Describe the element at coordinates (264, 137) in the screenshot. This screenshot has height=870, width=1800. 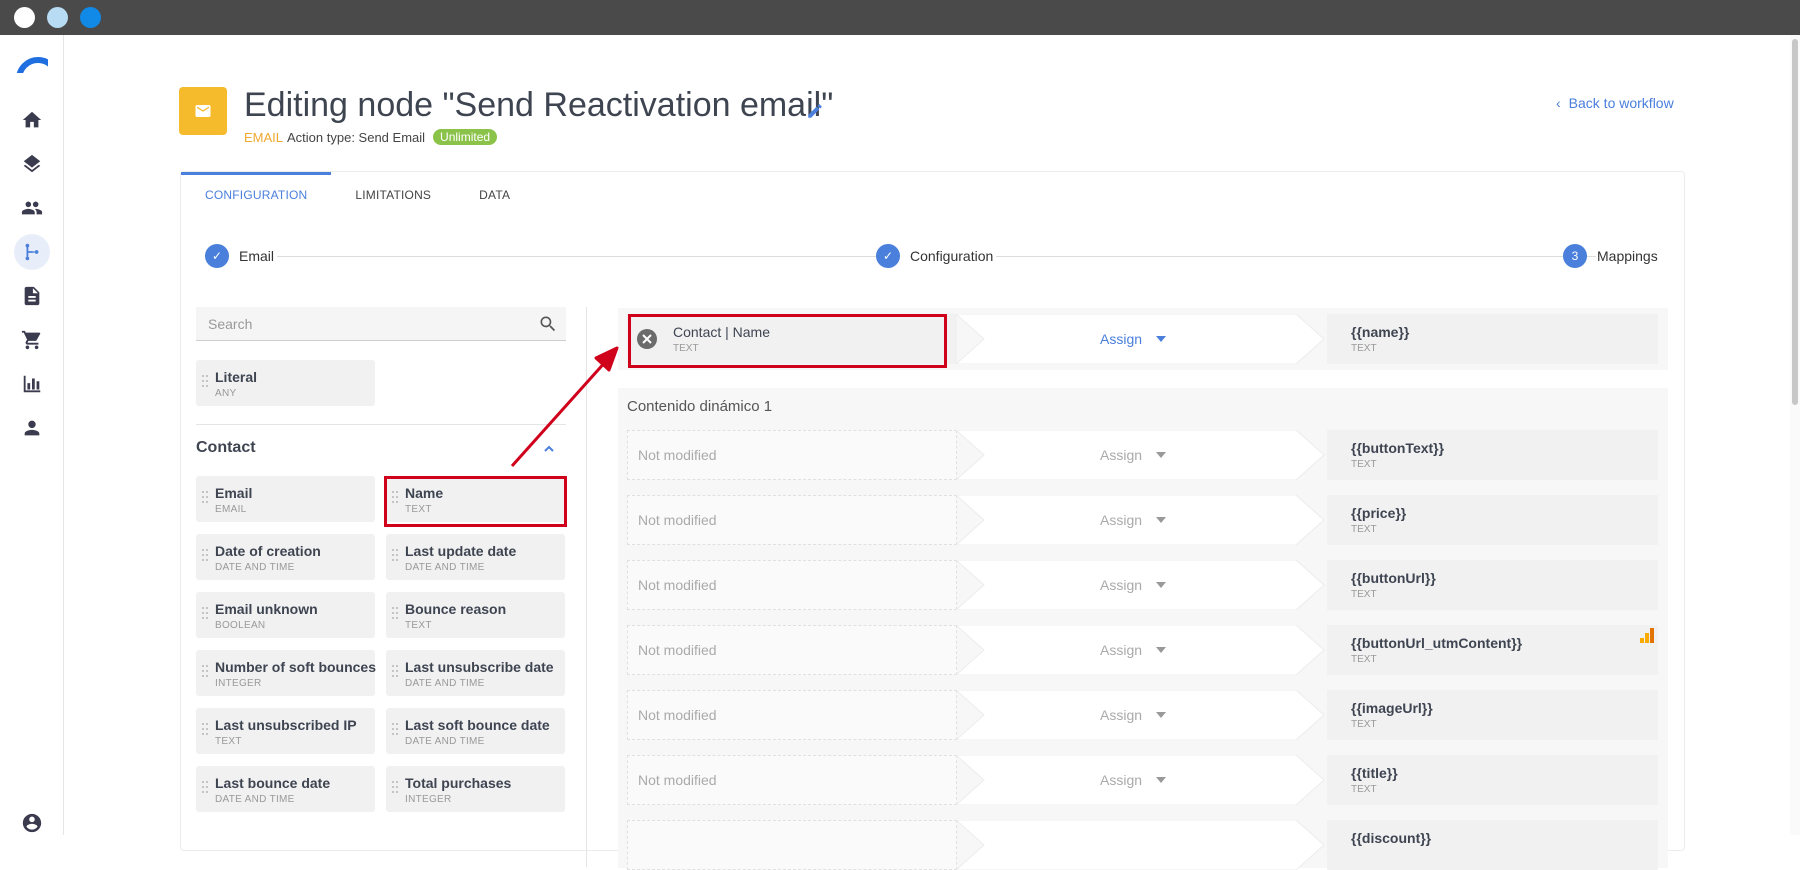
I see `node-type-tag: EMAIL` at that location.